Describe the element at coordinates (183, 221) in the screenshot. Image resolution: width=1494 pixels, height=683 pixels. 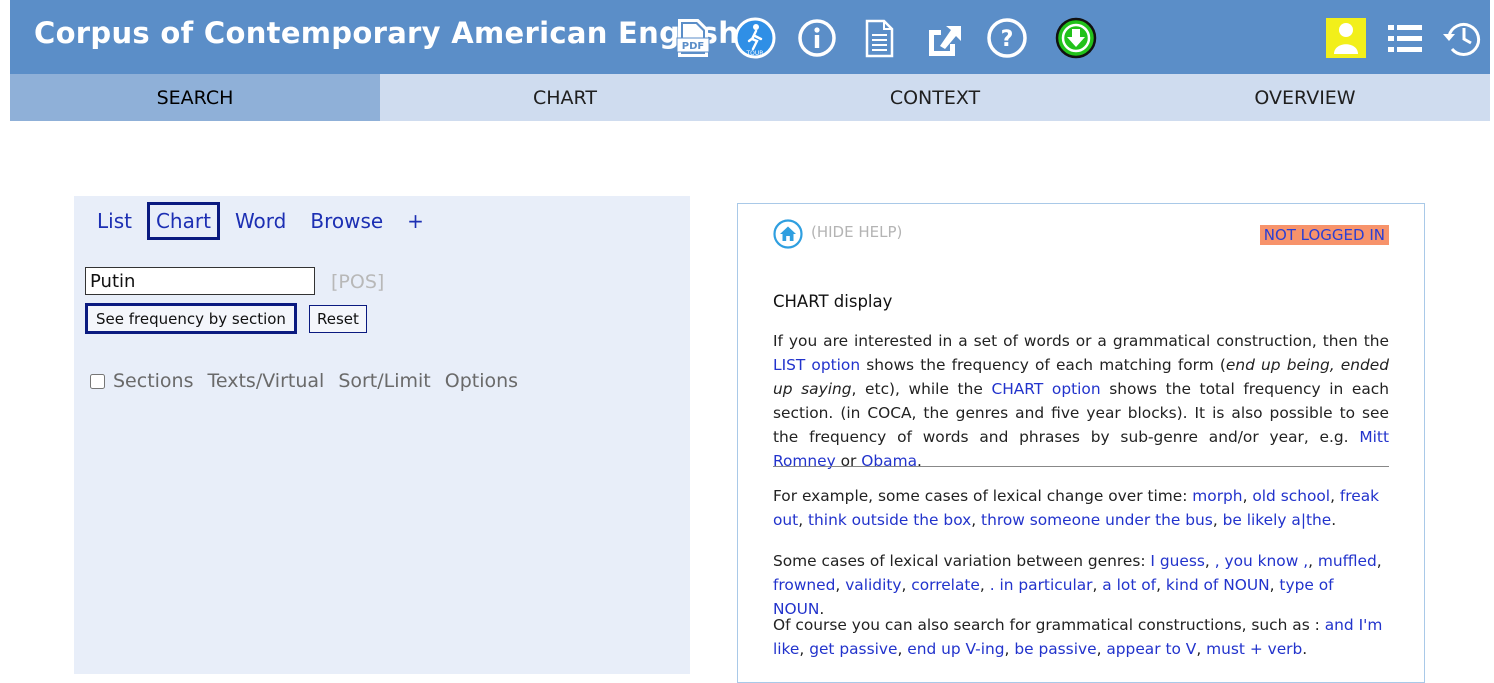
I see `mode-chart: Chart` at that location.